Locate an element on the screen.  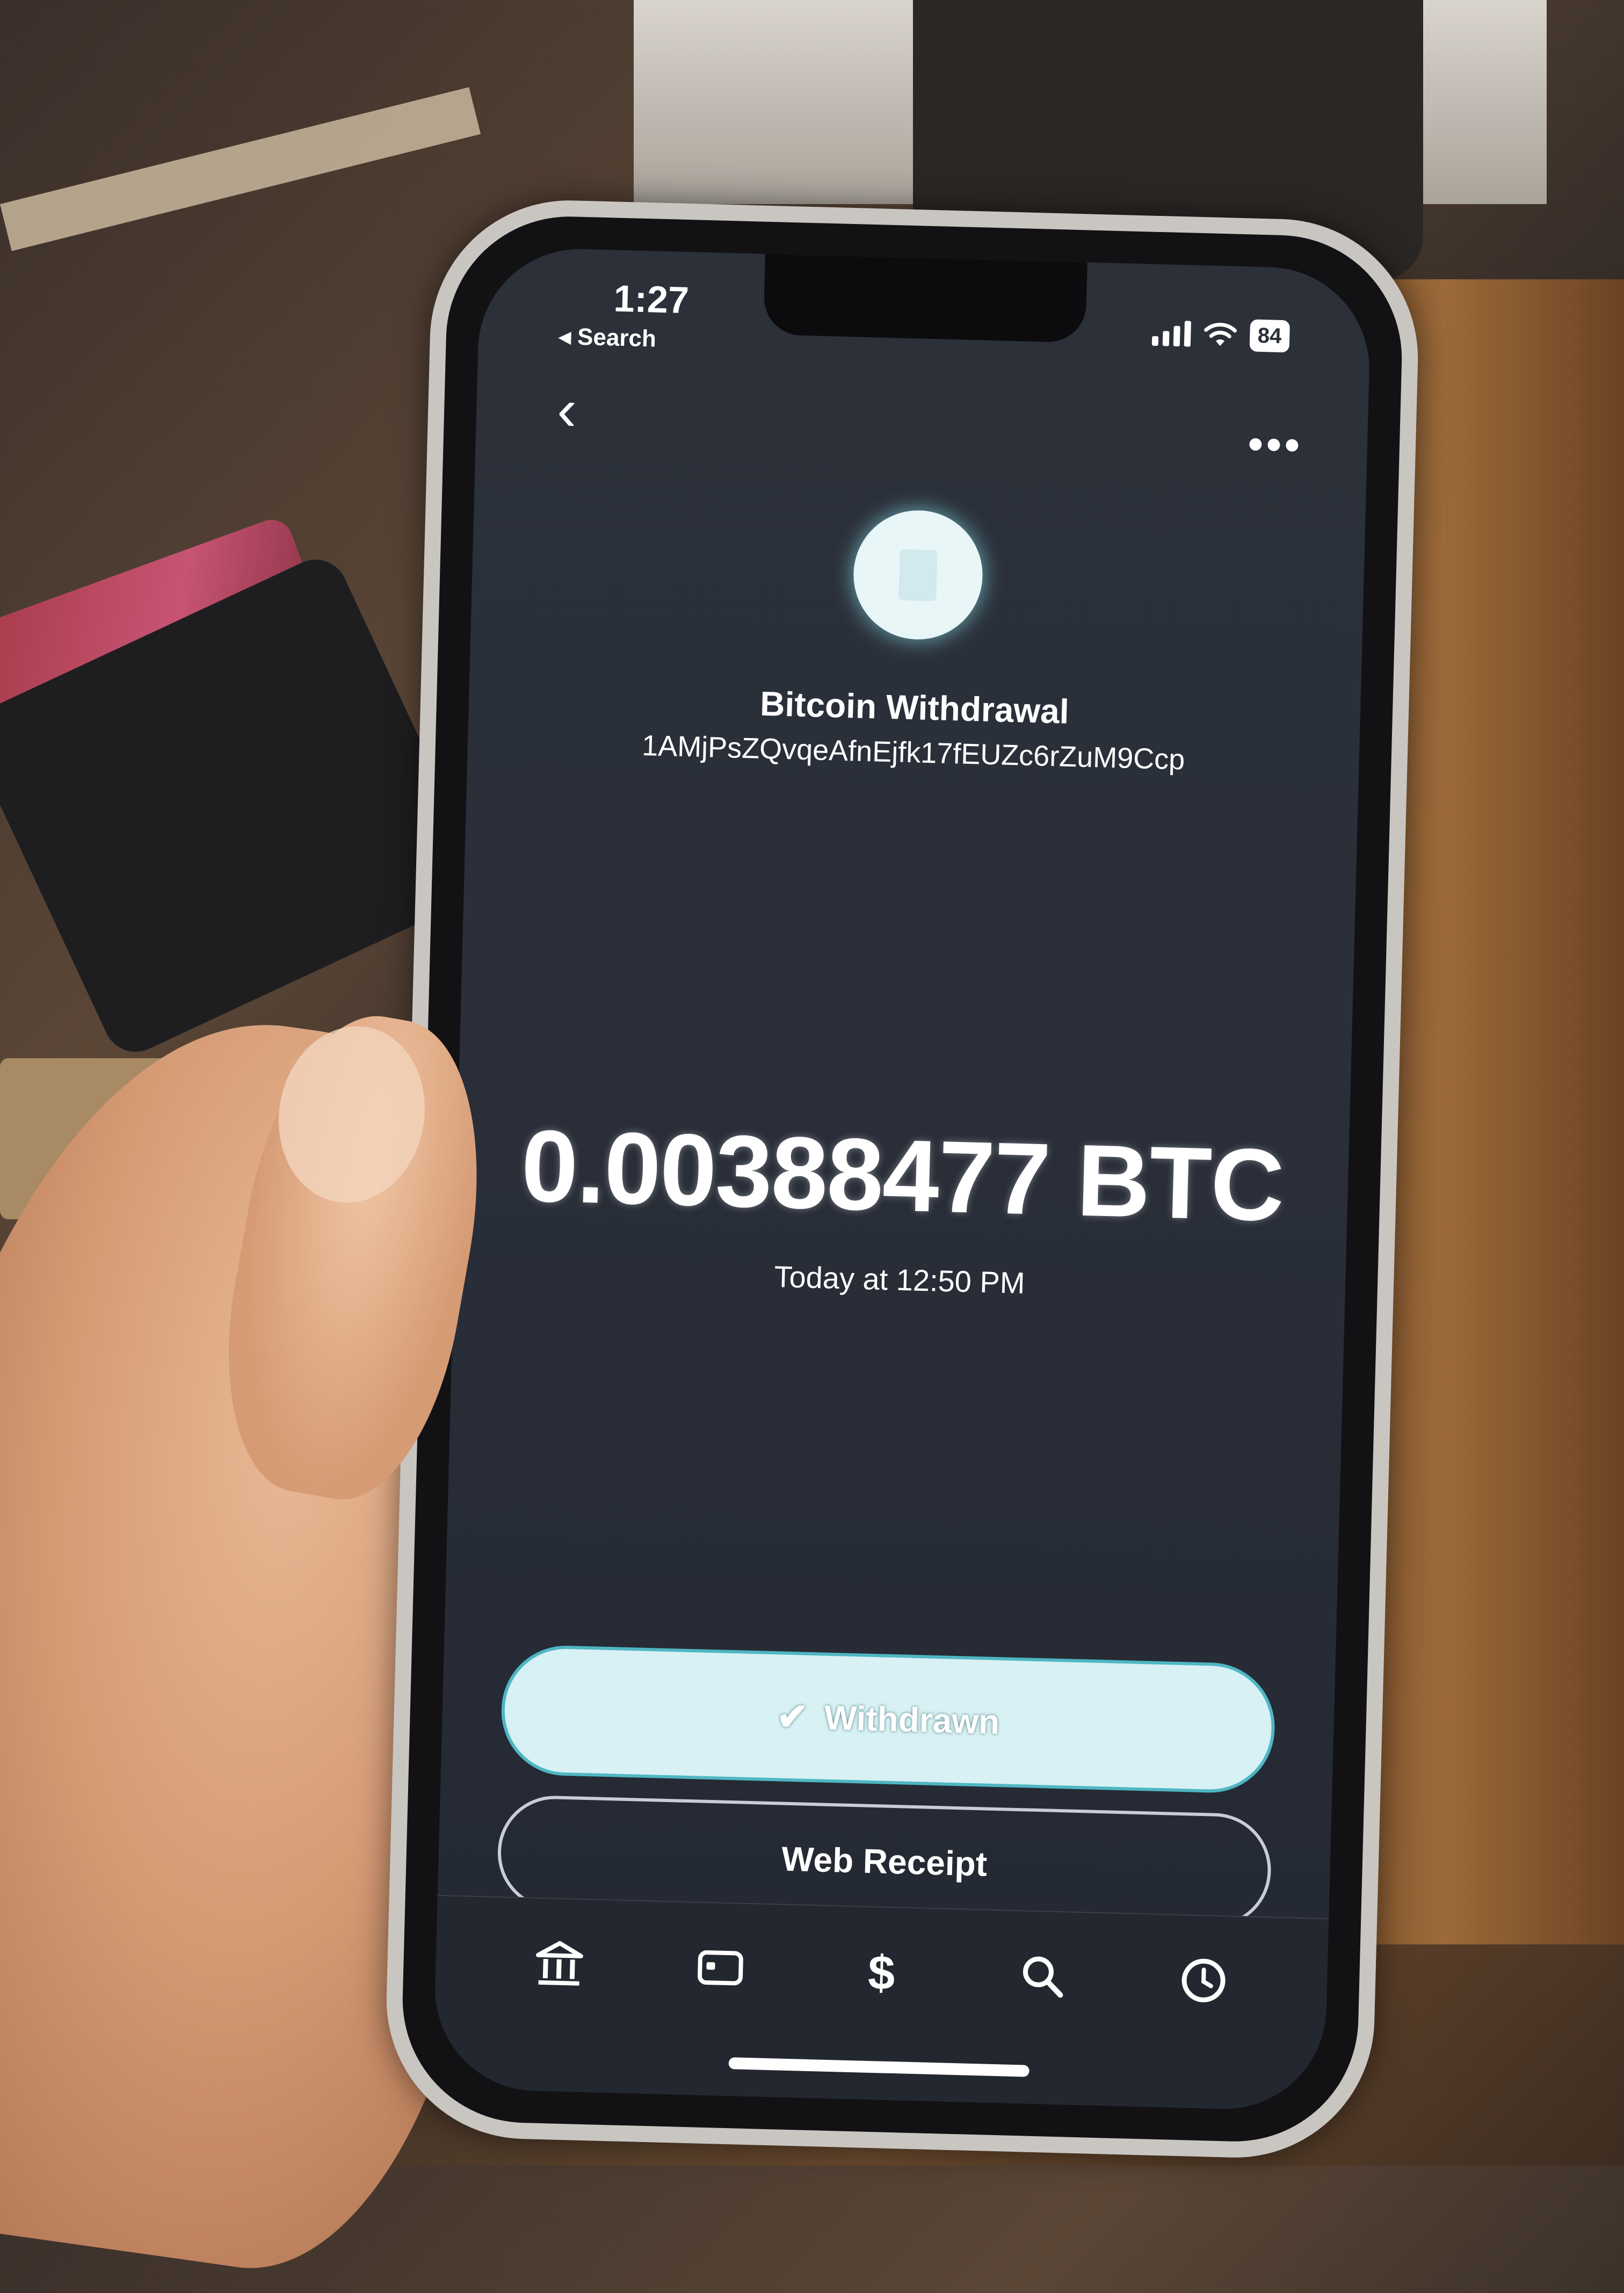
activity-icon is located at coordinates (1204, 1980).